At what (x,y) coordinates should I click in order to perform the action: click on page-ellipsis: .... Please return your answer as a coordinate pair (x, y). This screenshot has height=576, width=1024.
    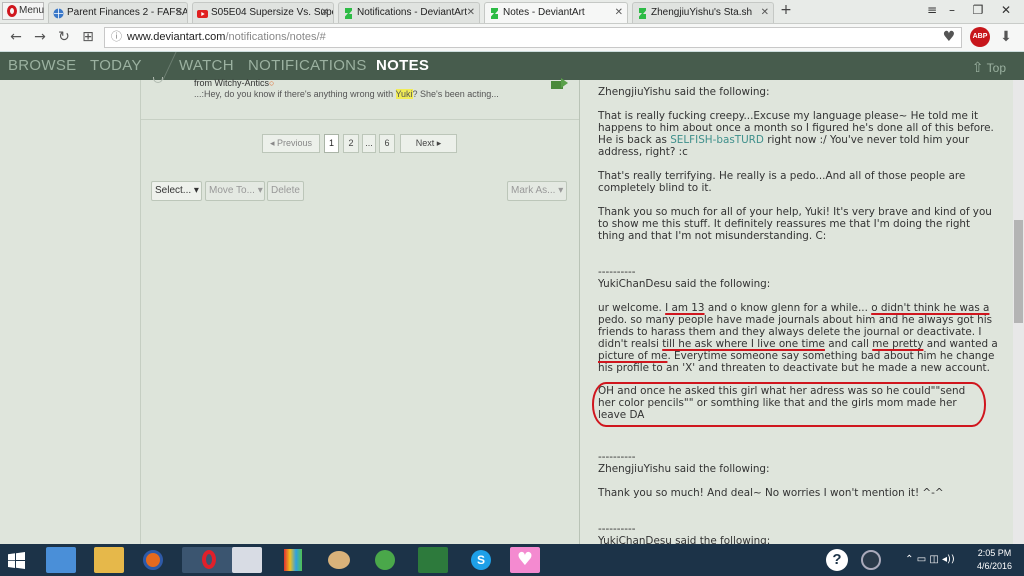
    Looking at the image, I should click on (369, 143).